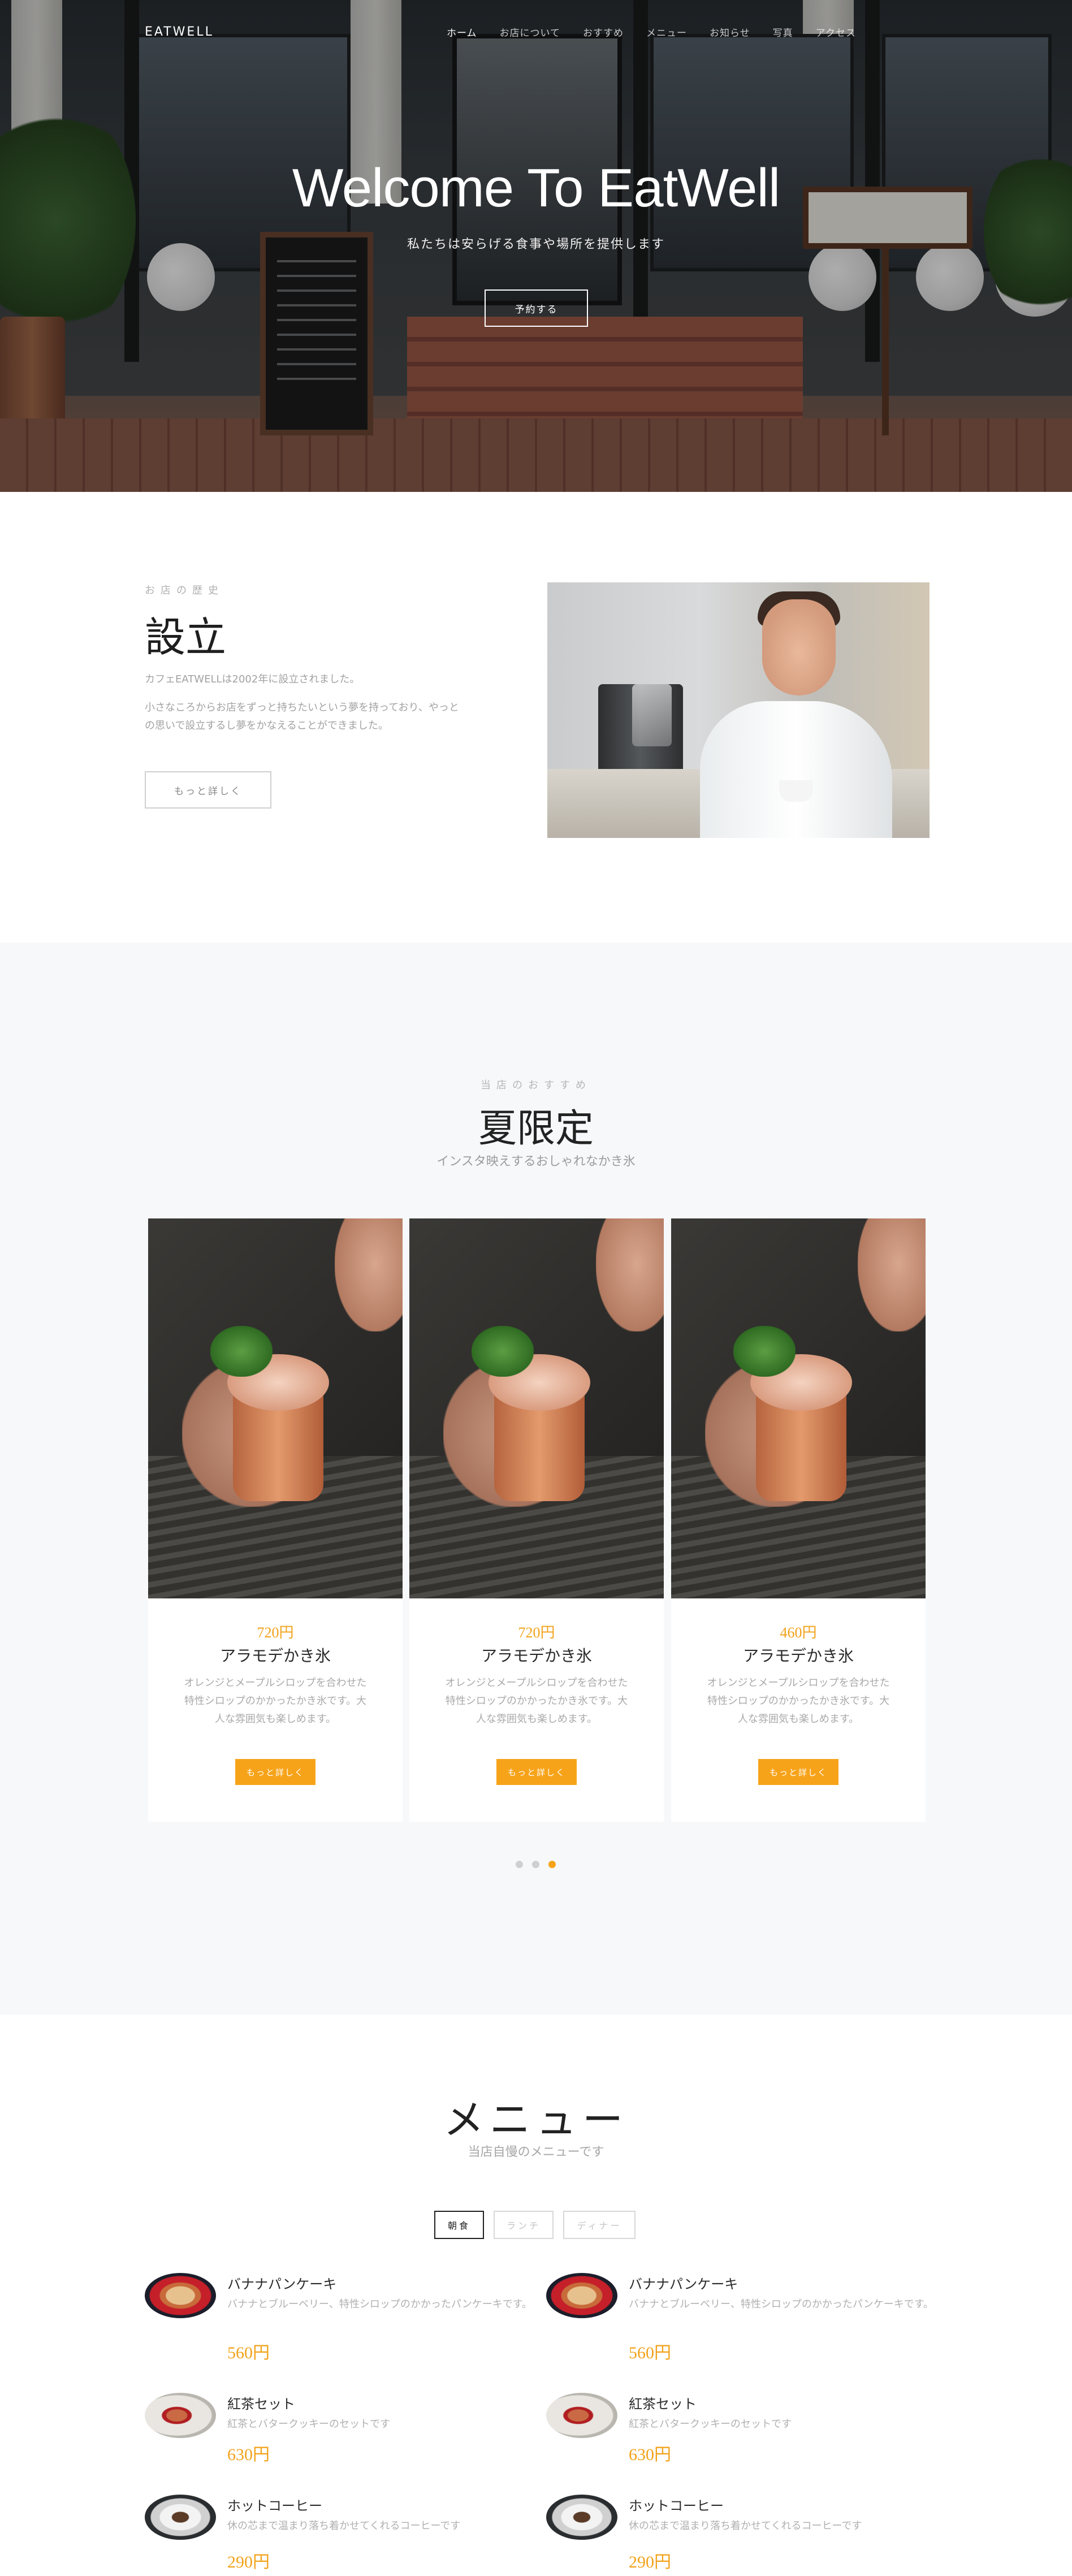 The width and height of the screenshot is (1072, 2576). What do you see at coordinates (536, 1162) in the screenshot?
I see `specials-subtitle: インスタ映えするおしゃれなかき氷` at bounding box center [536, 1162].